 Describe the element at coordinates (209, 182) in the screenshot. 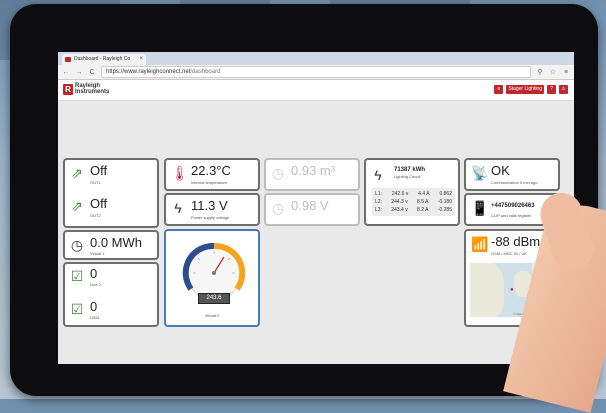

I see `temperature-label: Internal temperature` at that location.